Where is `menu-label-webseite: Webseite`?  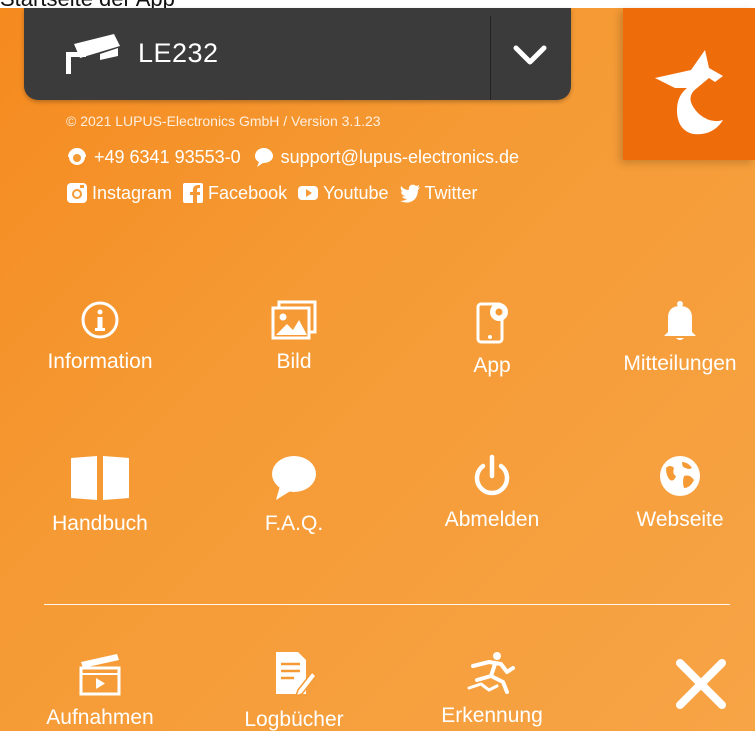 menu-label-webseite: Webseite is located at coordinates (680, 519).